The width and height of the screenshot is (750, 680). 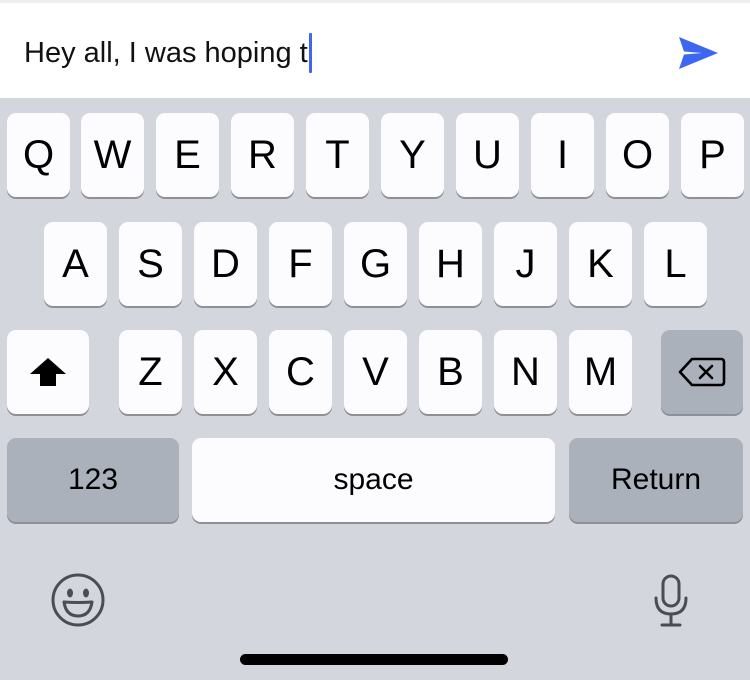 I want to click on key-label: J, so click(x=525, y=263).